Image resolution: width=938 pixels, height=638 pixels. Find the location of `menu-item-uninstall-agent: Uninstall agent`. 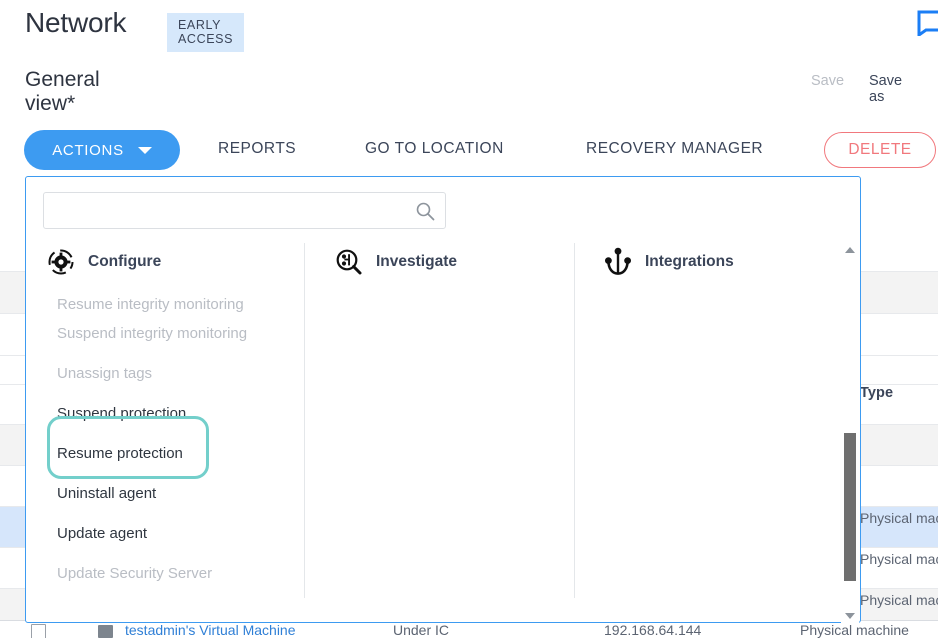

menu-item-uninstall-agent: Uninstall agent is located at coordinates (165, 493).